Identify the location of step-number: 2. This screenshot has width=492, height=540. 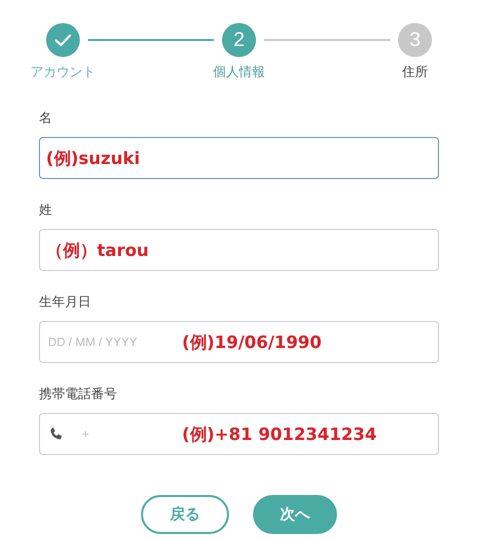
(239, 40).